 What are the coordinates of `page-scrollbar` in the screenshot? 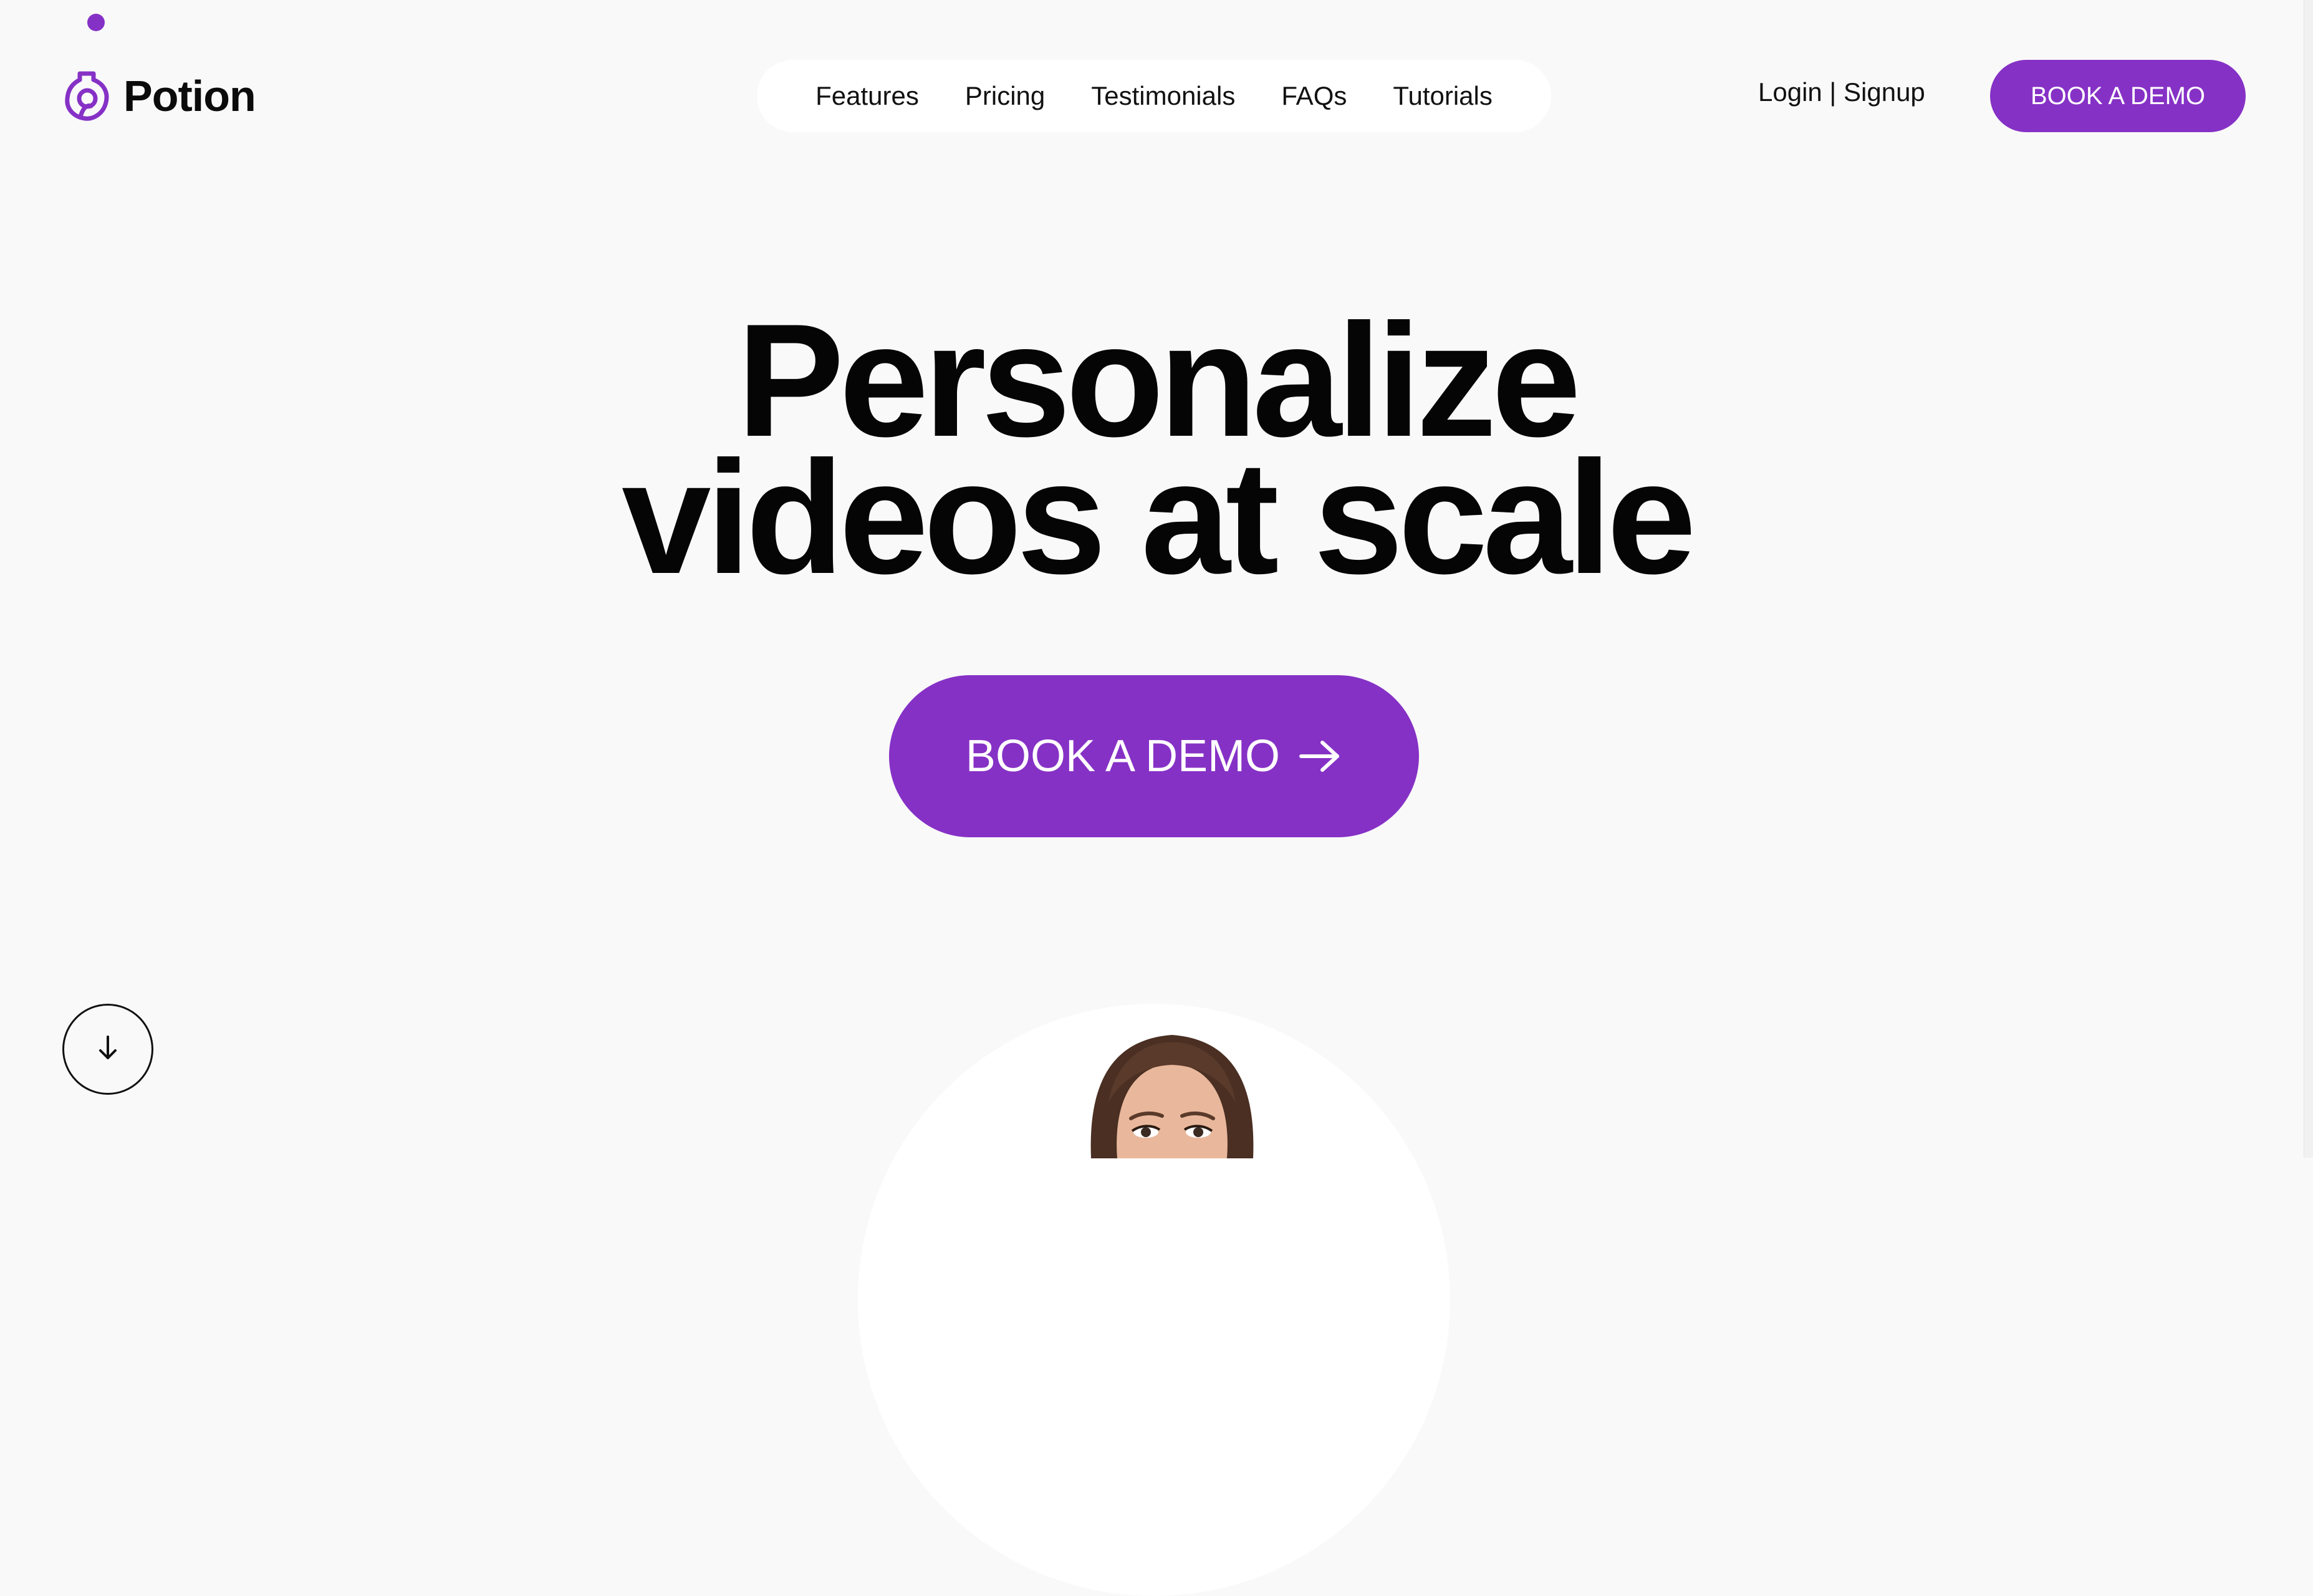 It's located at (2309, 579).